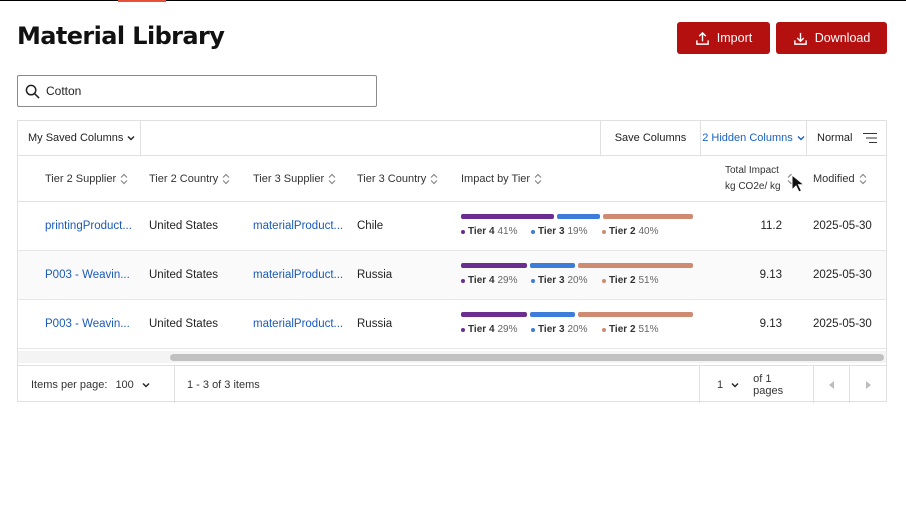  Describe the element at coordinates (831, 384) in the screenshot. I see `previous-page-button` at that location.